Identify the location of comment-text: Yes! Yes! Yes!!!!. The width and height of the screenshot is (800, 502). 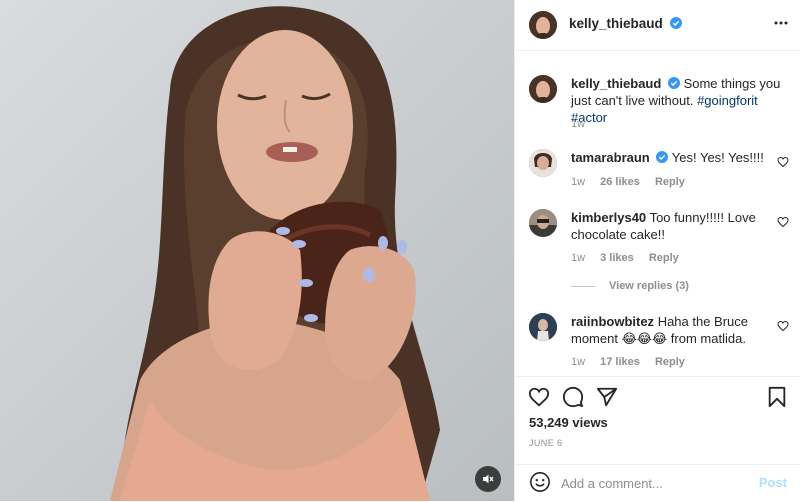
(717, 157).